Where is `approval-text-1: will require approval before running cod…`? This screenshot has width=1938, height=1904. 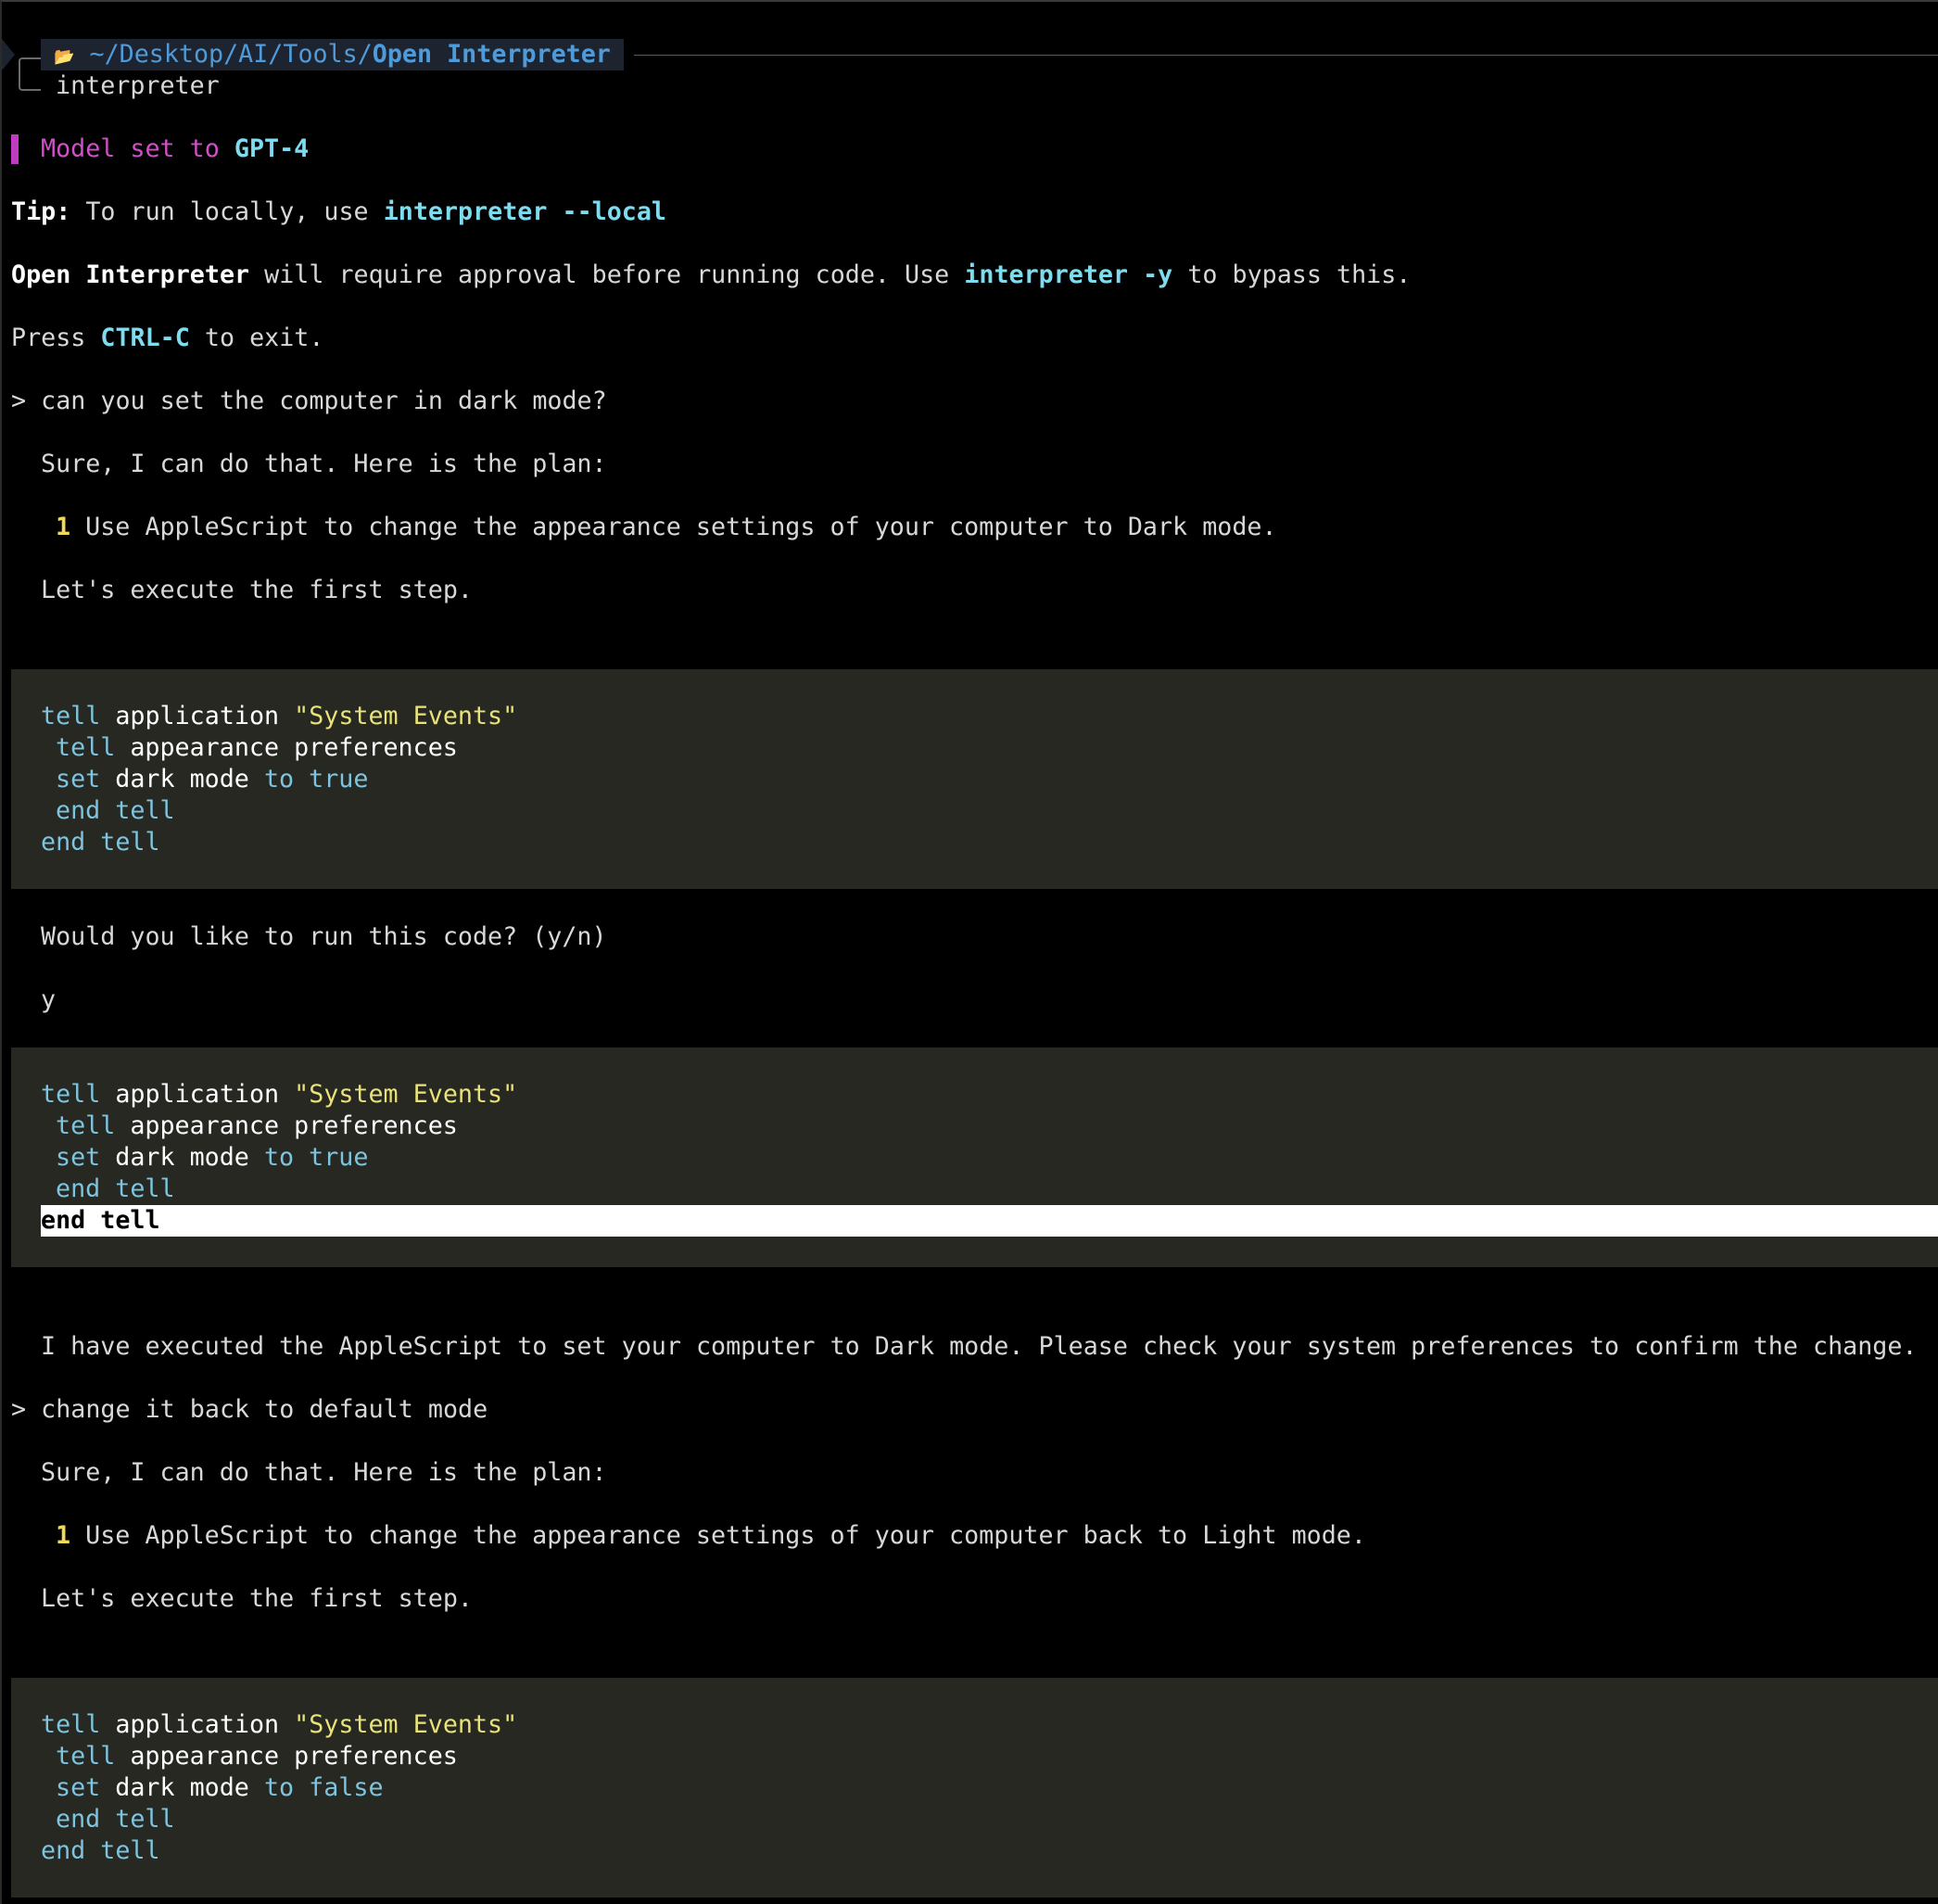
approval-text-1: will require approval before running cod… is located at coordinates (607, 274).